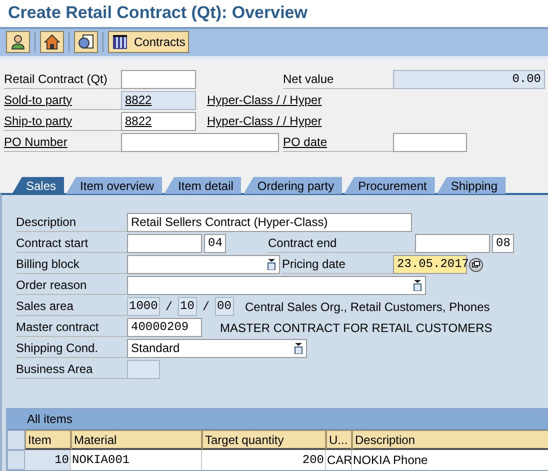 The width and height of the screenshot is (548, 471). What do you see at coordinates (450, 460) in the screenshot?
I see `table-cell: NOKIA Phone` at bounding box center [450, 460].